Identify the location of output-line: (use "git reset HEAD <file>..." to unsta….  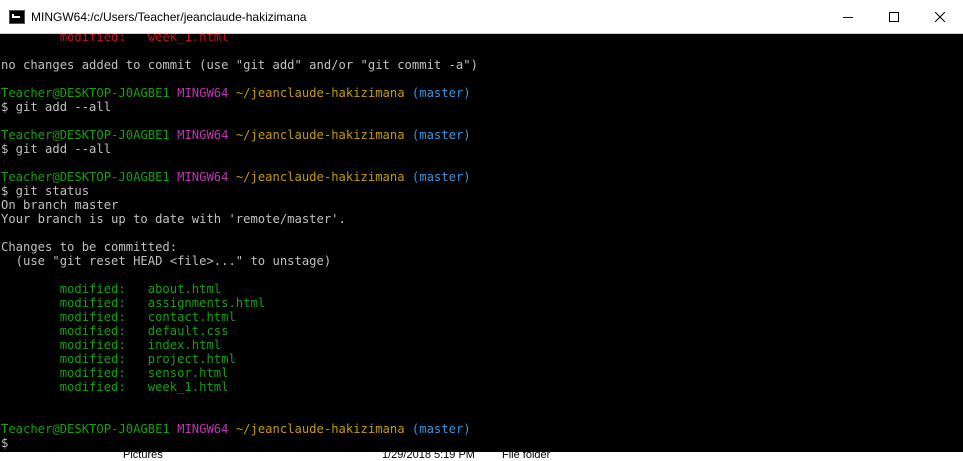
(473, 261).